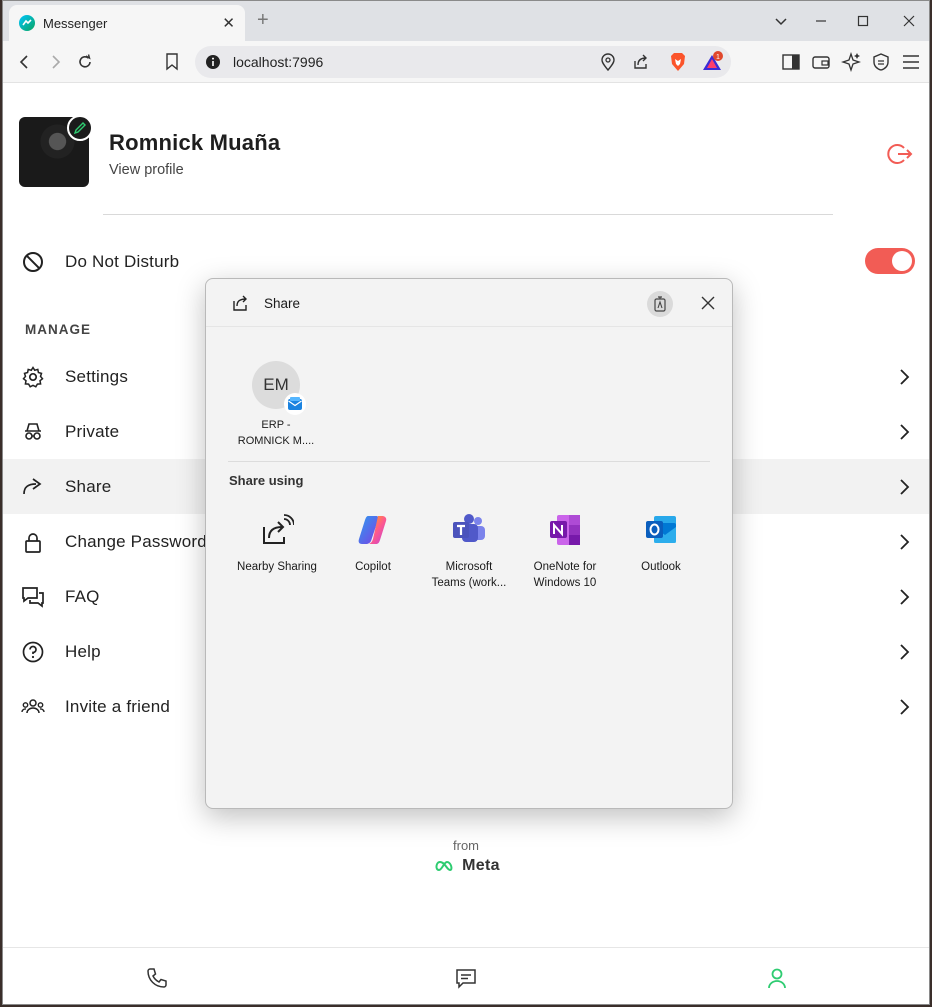 The width and height of the screenshot is (932, 1007). What do you see at coordinates (88, 486) in the screenshot?
I see `menu-item-label: Share` at bounding box center [88, 486].